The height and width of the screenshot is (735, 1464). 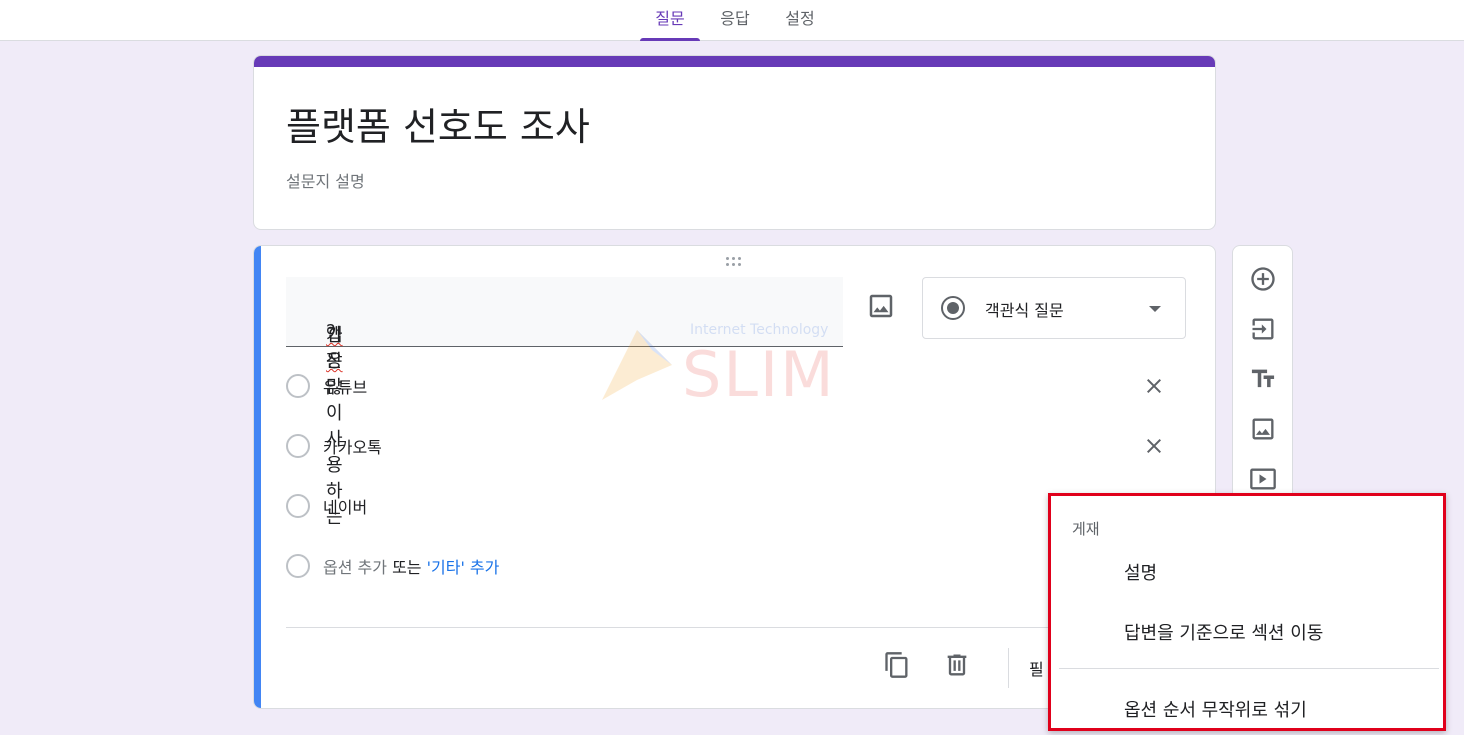 What do you see at coordinates (1223, 632) in the screenshot?
I see `menu-item-go-to-section: 답변을 기준으로 섹션 이동` at bounding box center [1223, 632].